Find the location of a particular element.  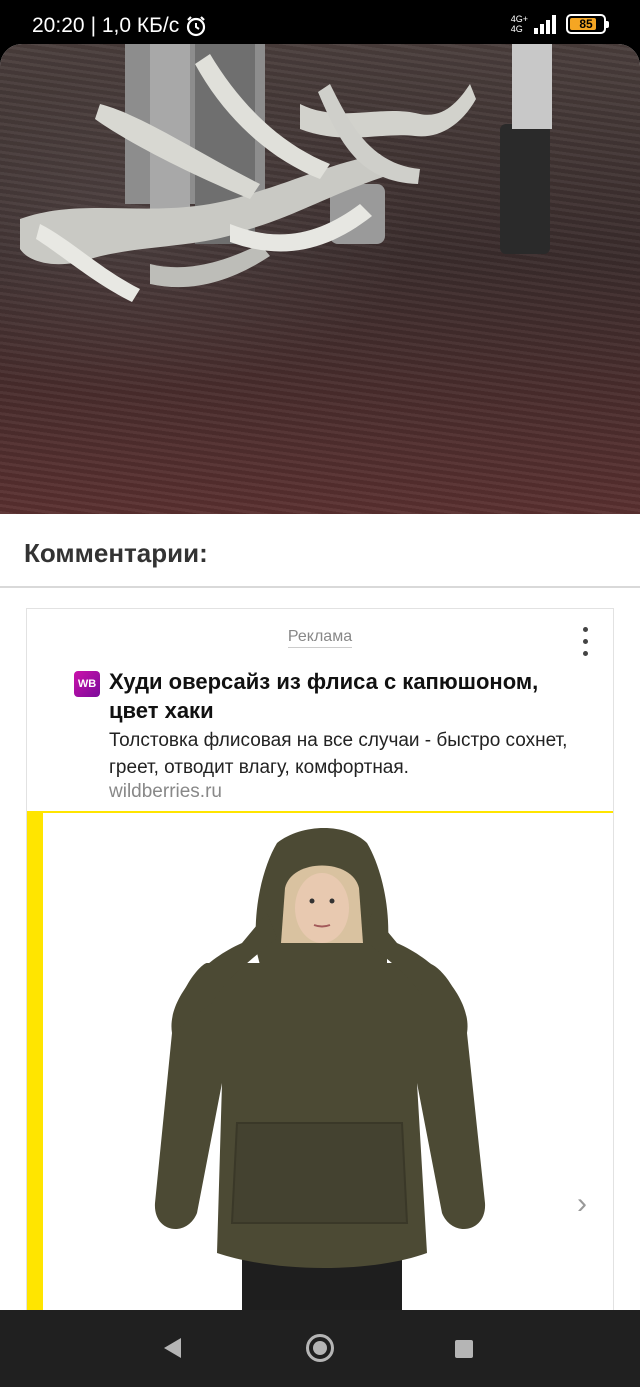

recents-square-icon is located at coordinates (464, 1349).